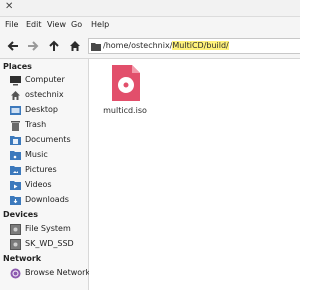 The height and width of the screenshot is (290, 320). What do you see at coordinates (48, 228) in the screenshot?
I see `sidebar-item-label: File System` at bounding box center [48, 228].